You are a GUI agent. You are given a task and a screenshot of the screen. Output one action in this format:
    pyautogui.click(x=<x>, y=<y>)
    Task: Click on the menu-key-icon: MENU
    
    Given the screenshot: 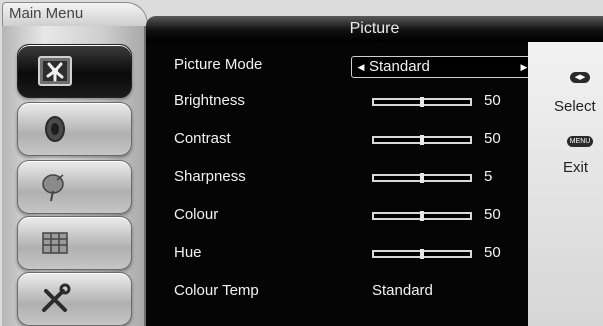 What is the action you would take?
    pyautogui.click(x=580, y=141)
    